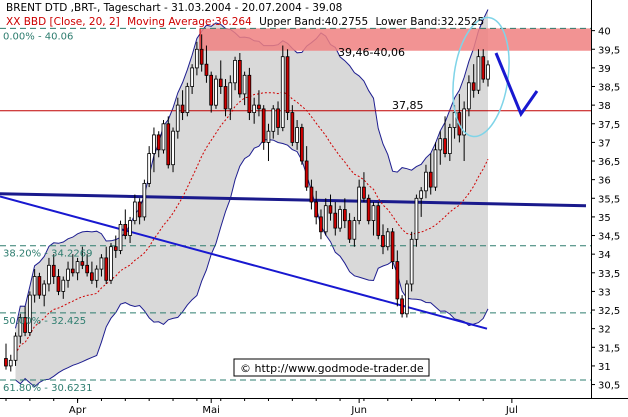 This screenshot has width=628, height=417. I want to click on indicator-upper: Upper Band:40.2755, so click(313, 22).